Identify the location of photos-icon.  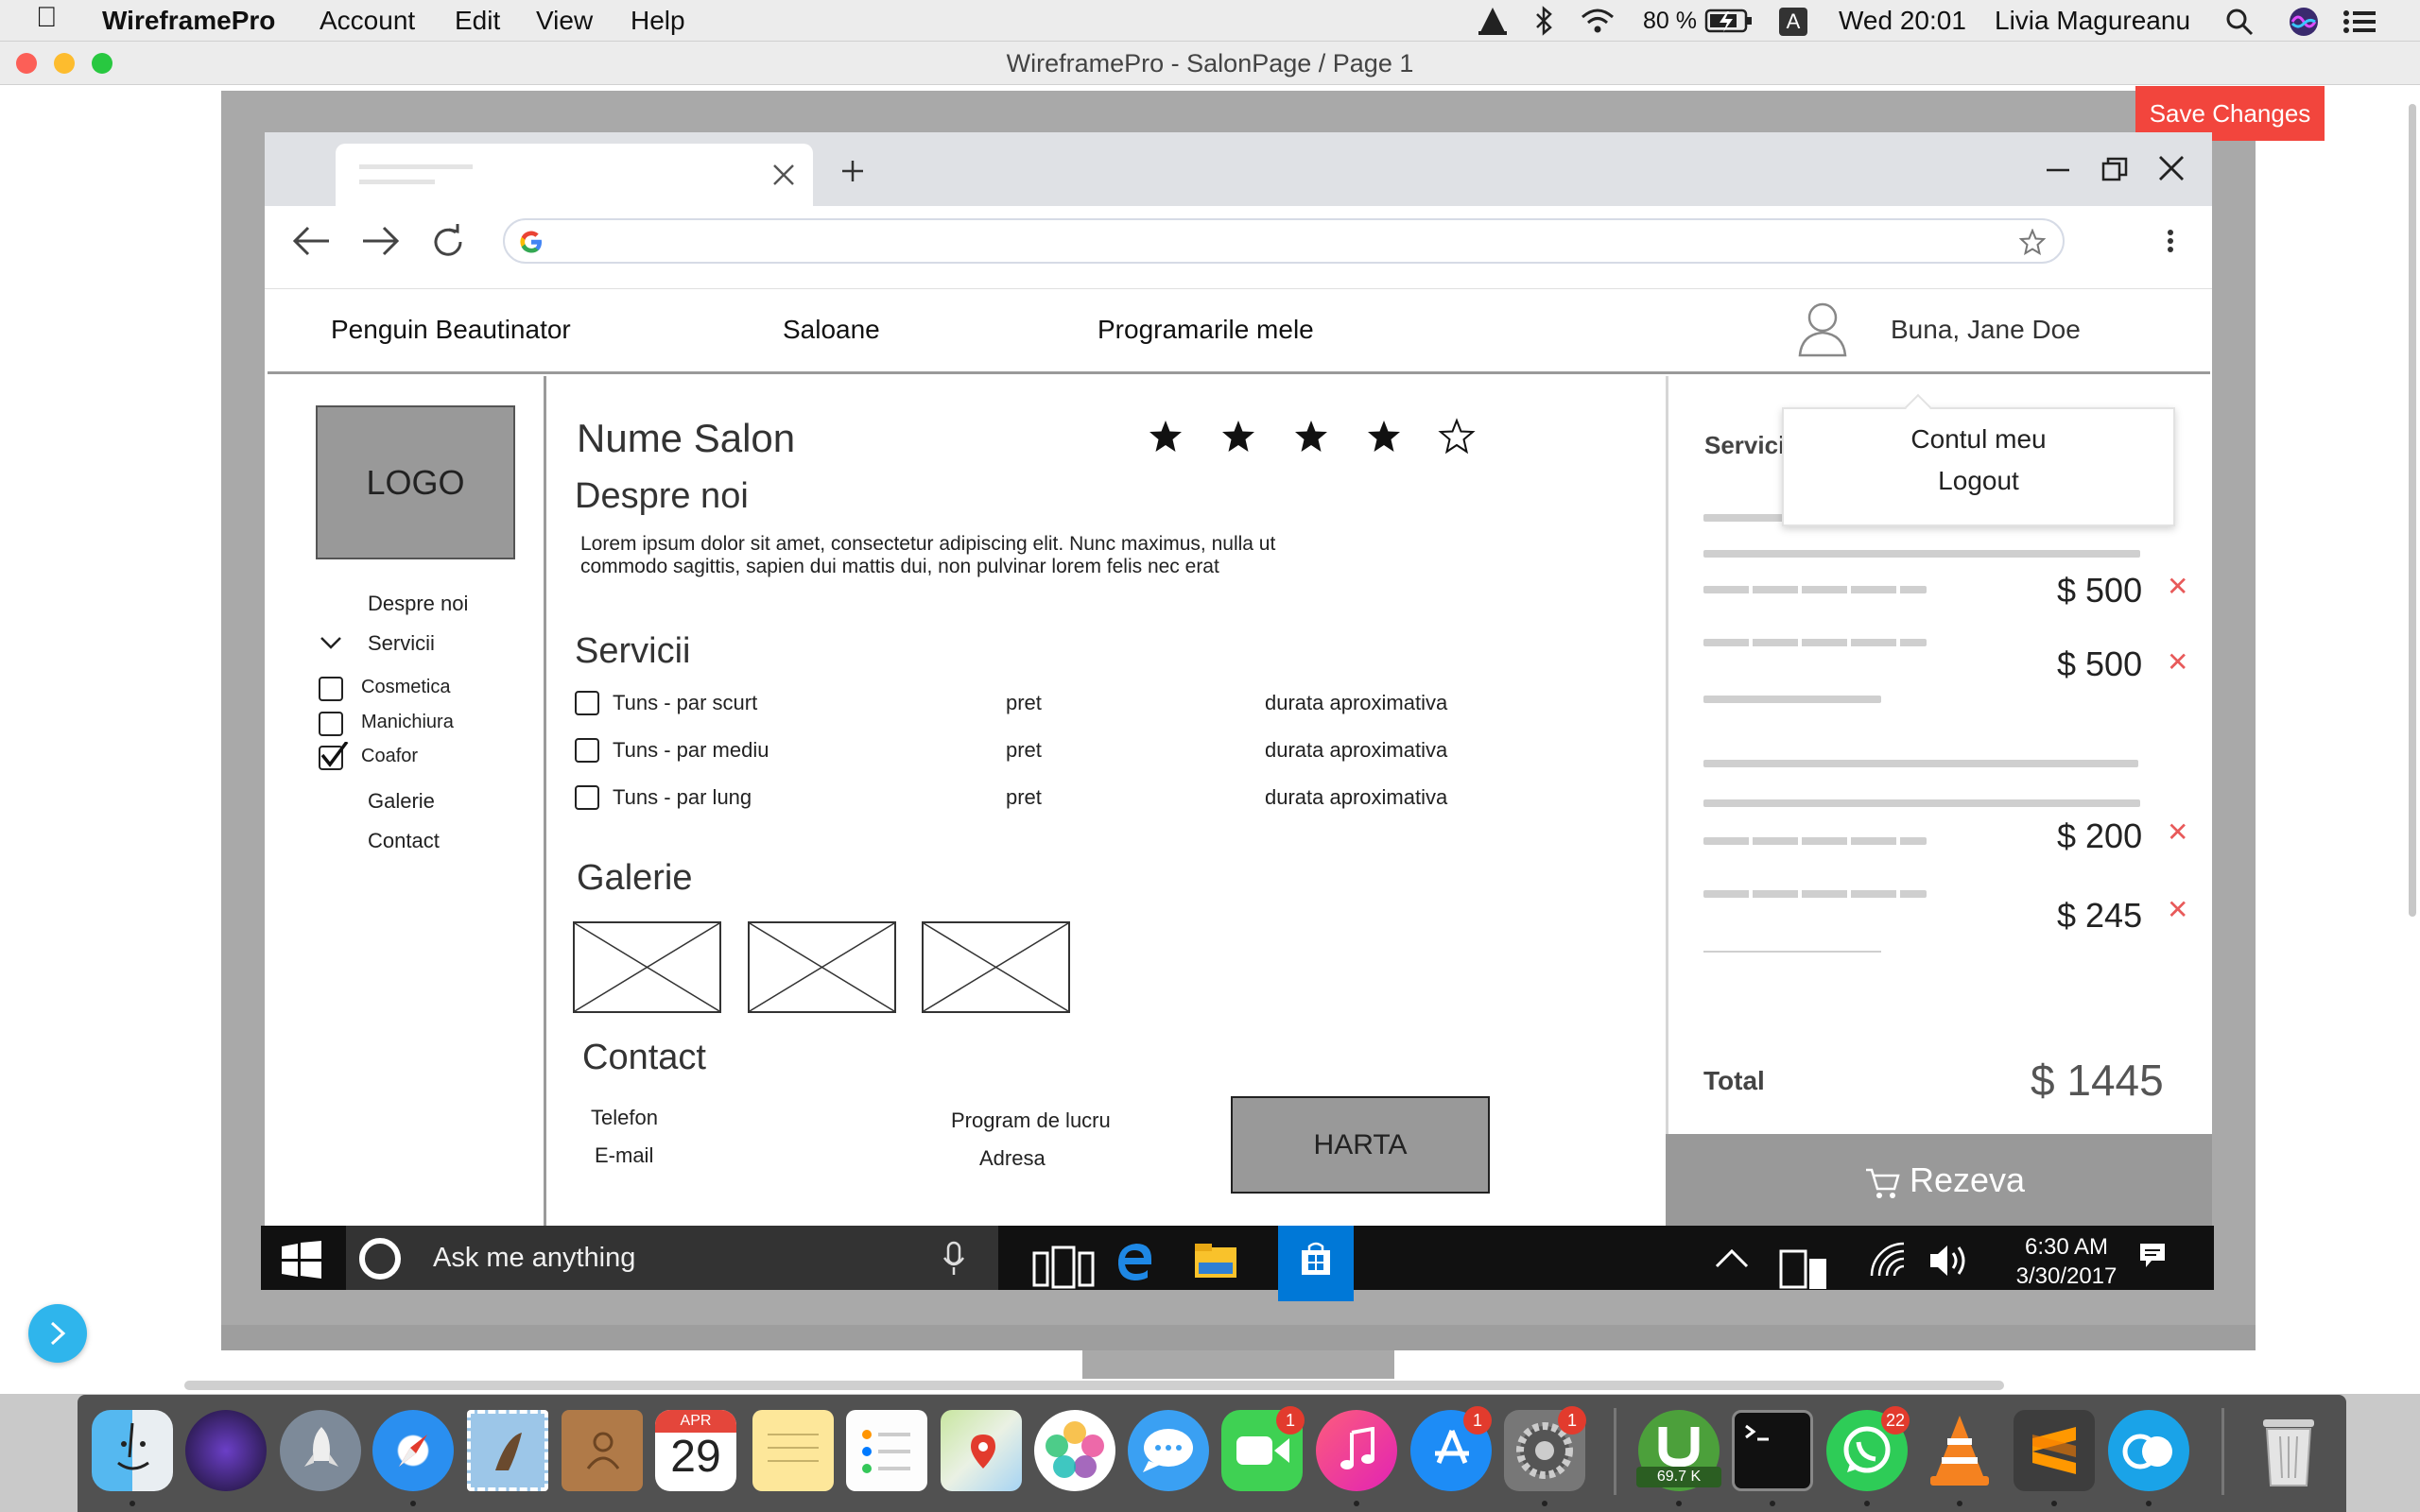
(1075, 1450).